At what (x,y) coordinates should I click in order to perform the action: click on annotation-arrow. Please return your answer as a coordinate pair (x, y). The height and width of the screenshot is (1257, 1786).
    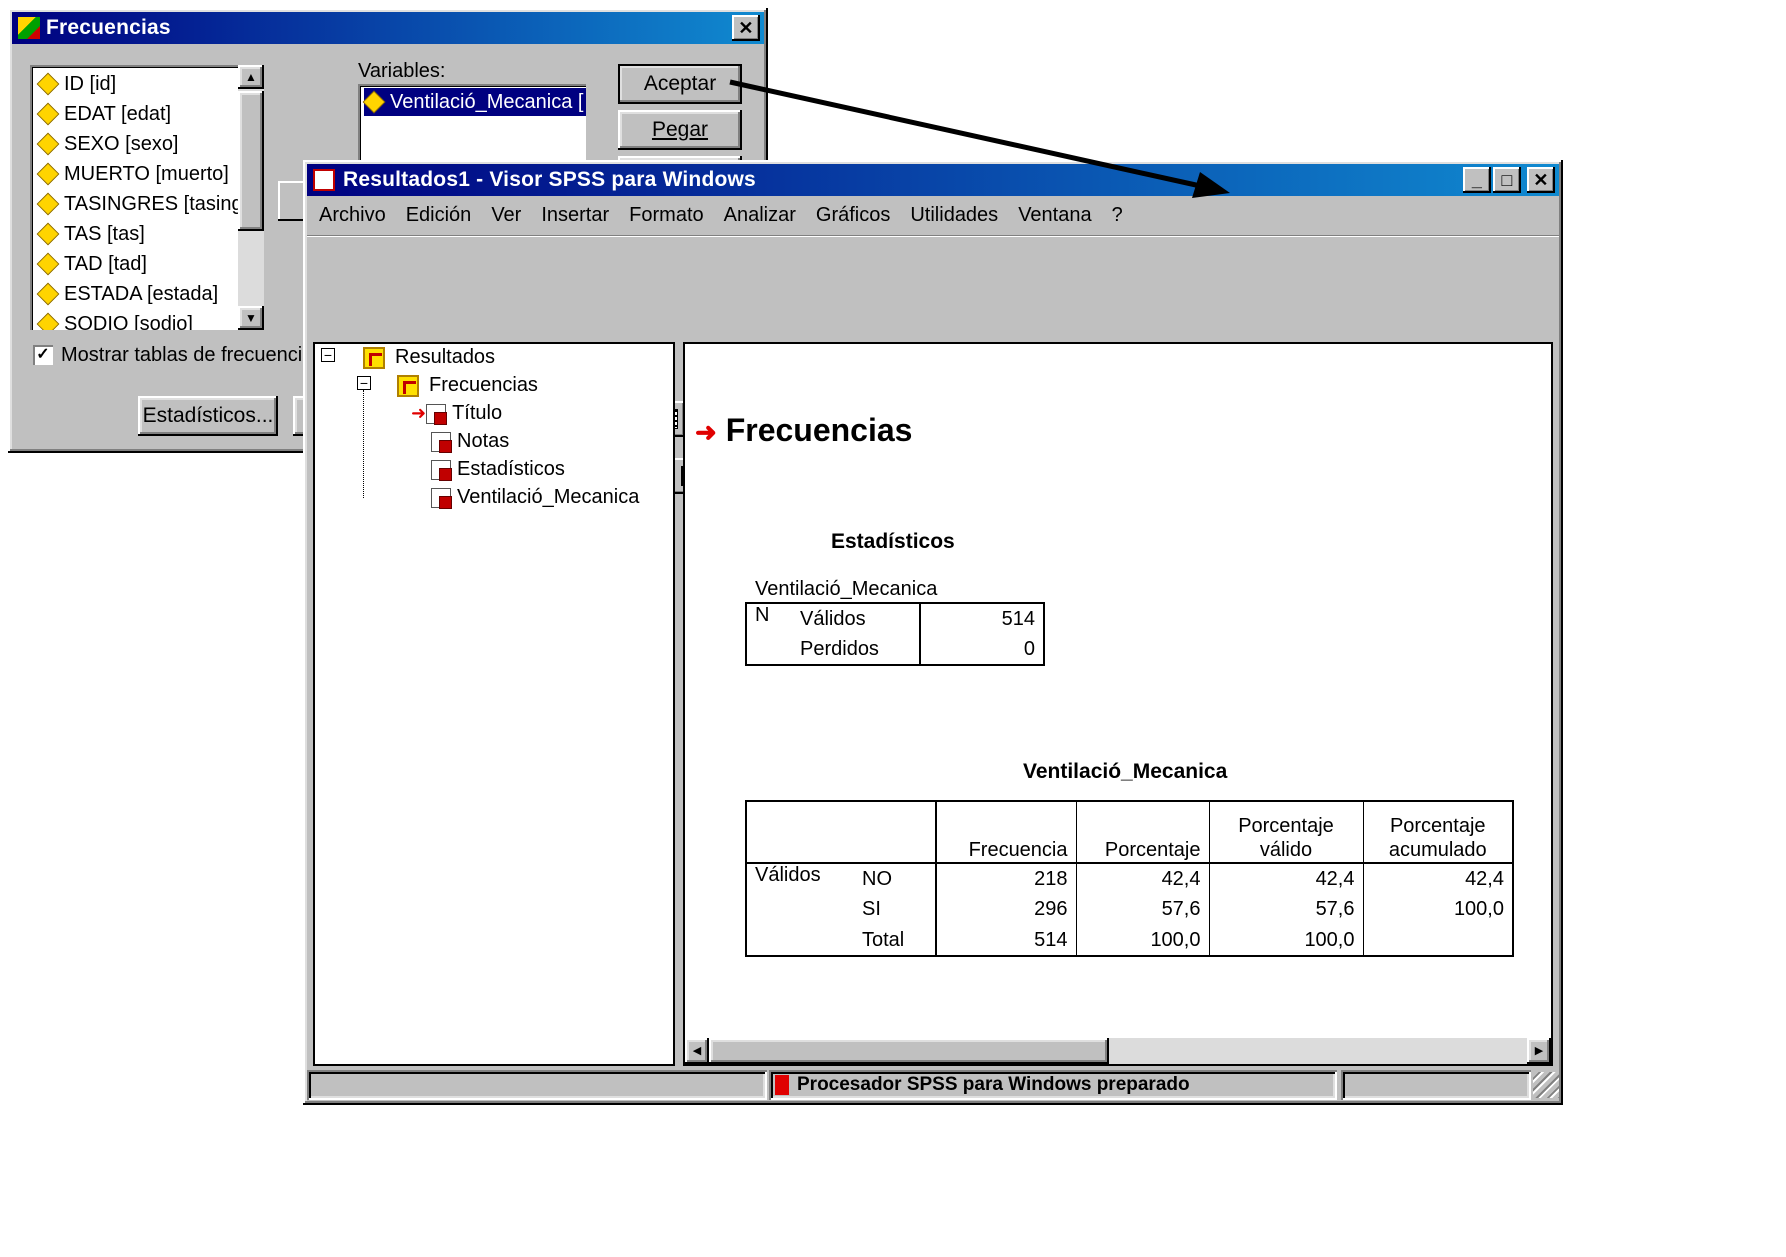
    Looking at the image, I should click on (979, 138).